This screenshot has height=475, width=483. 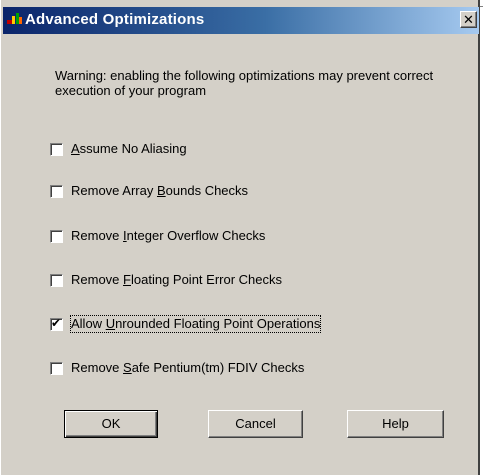 I want to click on ok-button: OK, so click(x=111, y=424).